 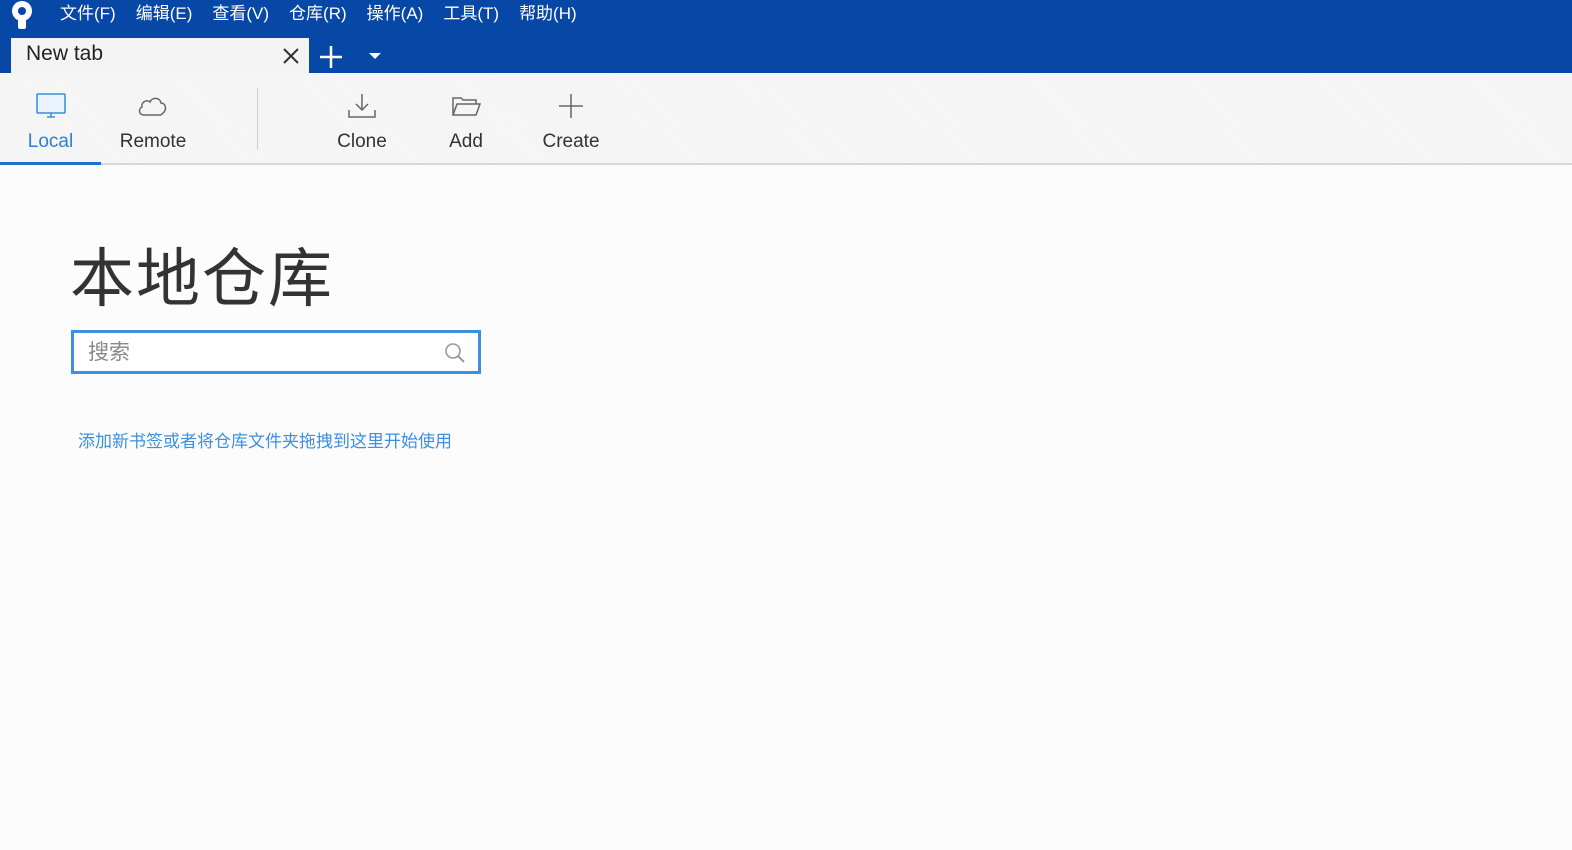 I want to click on add-tab-icon, so click(x=331, y=57).